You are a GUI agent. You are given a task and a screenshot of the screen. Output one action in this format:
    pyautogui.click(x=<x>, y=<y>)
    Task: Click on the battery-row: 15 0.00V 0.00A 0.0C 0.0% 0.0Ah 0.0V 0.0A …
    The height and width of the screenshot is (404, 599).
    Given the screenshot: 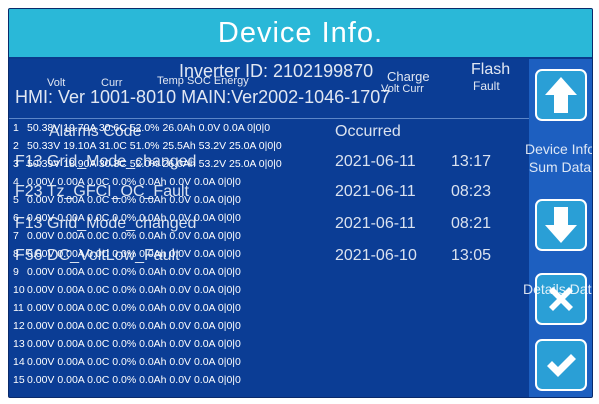 What is the action you would take?
    pyautogui.click(x=127, y=380)
    